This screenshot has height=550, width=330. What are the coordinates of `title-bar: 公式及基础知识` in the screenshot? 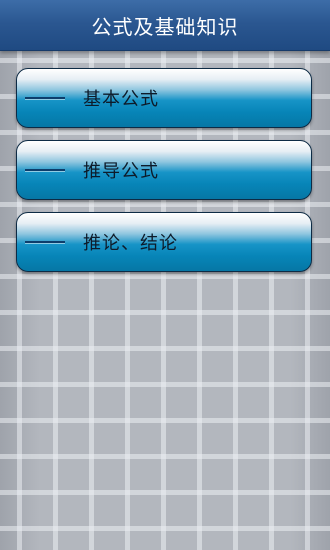 It's located at (165, 25).